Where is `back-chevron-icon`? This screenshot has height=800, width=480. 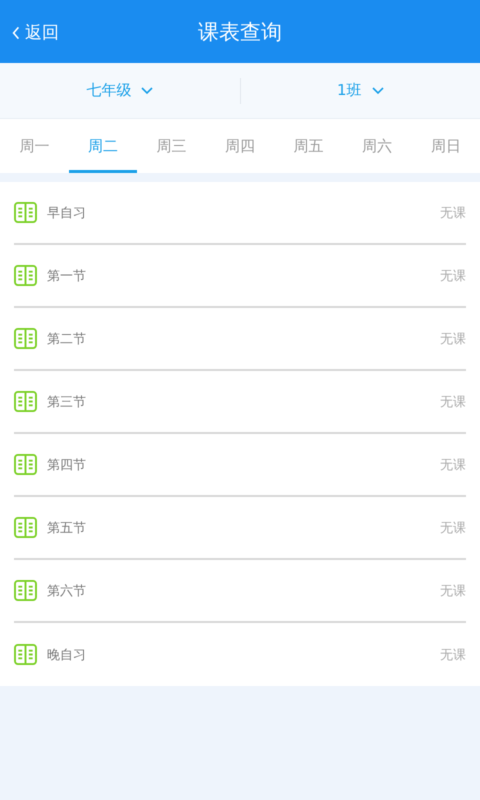 back-chevron-icon is located at coordinates (16, 33).